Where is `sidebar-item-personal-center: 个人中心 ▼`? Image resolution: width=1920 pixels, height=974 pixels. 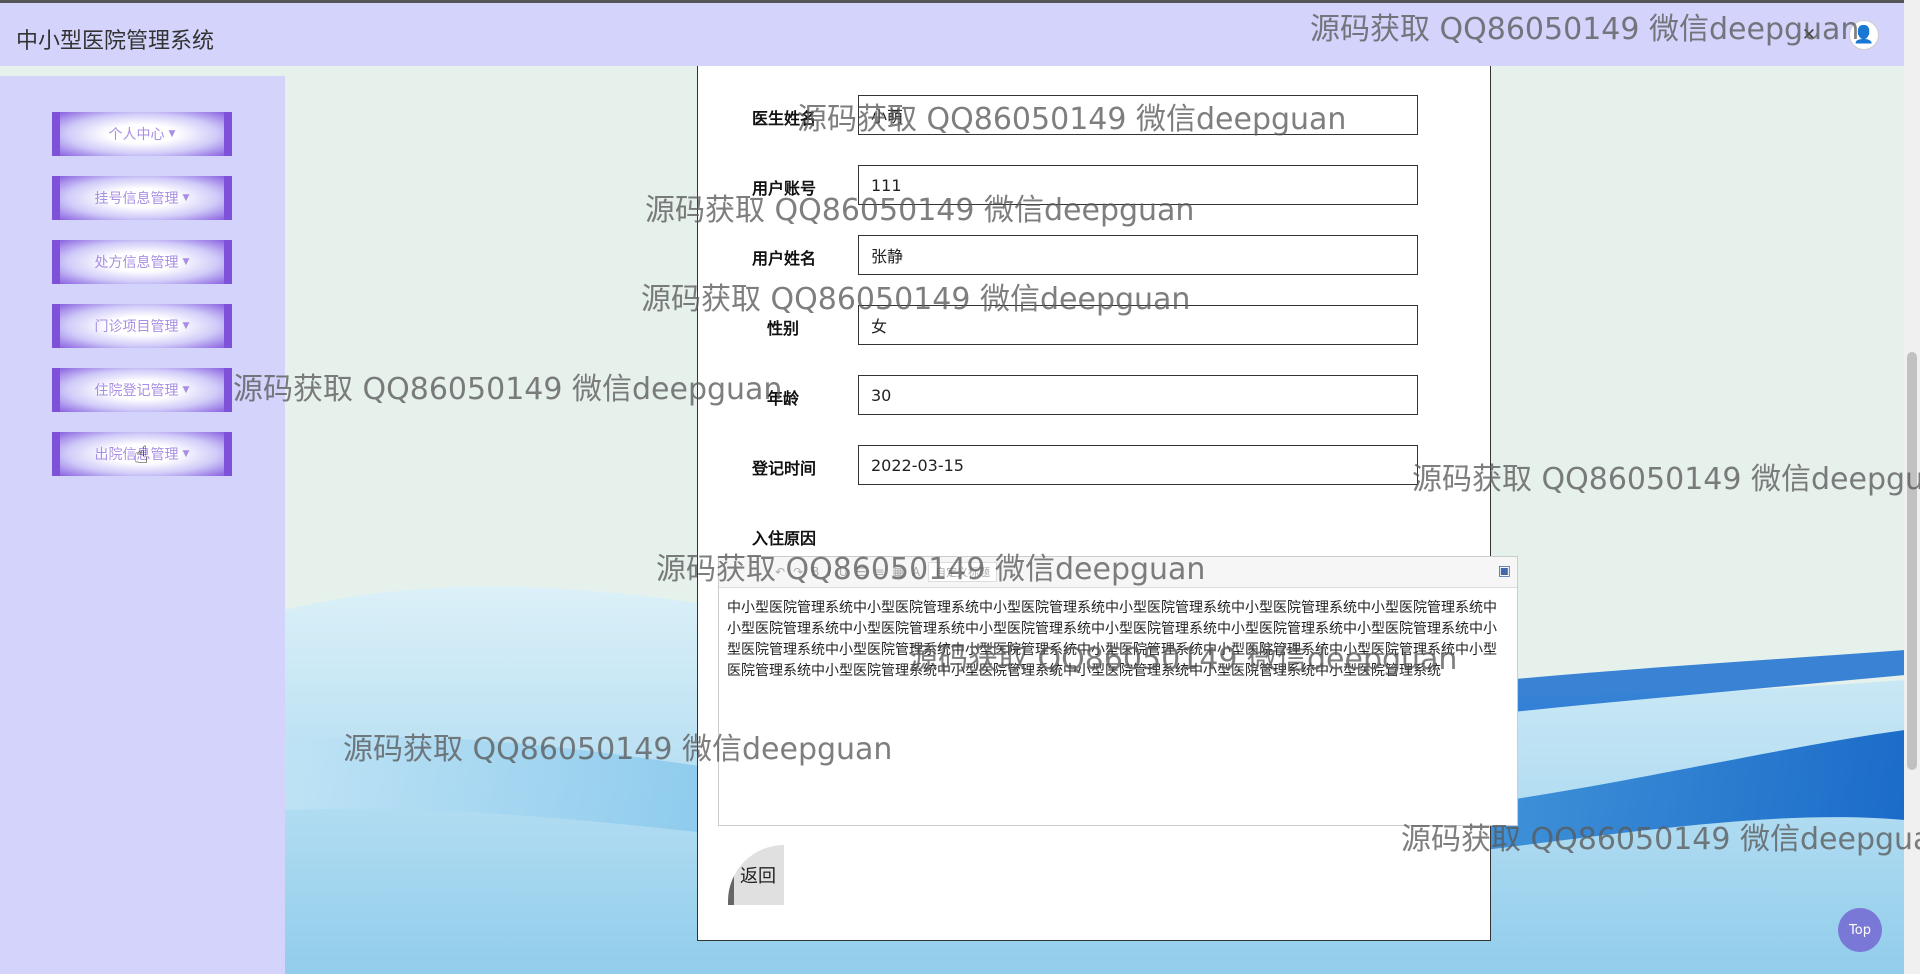 sidebar-item-personal-center: 个人中心 ▼ is located at coordinates (142, 134).